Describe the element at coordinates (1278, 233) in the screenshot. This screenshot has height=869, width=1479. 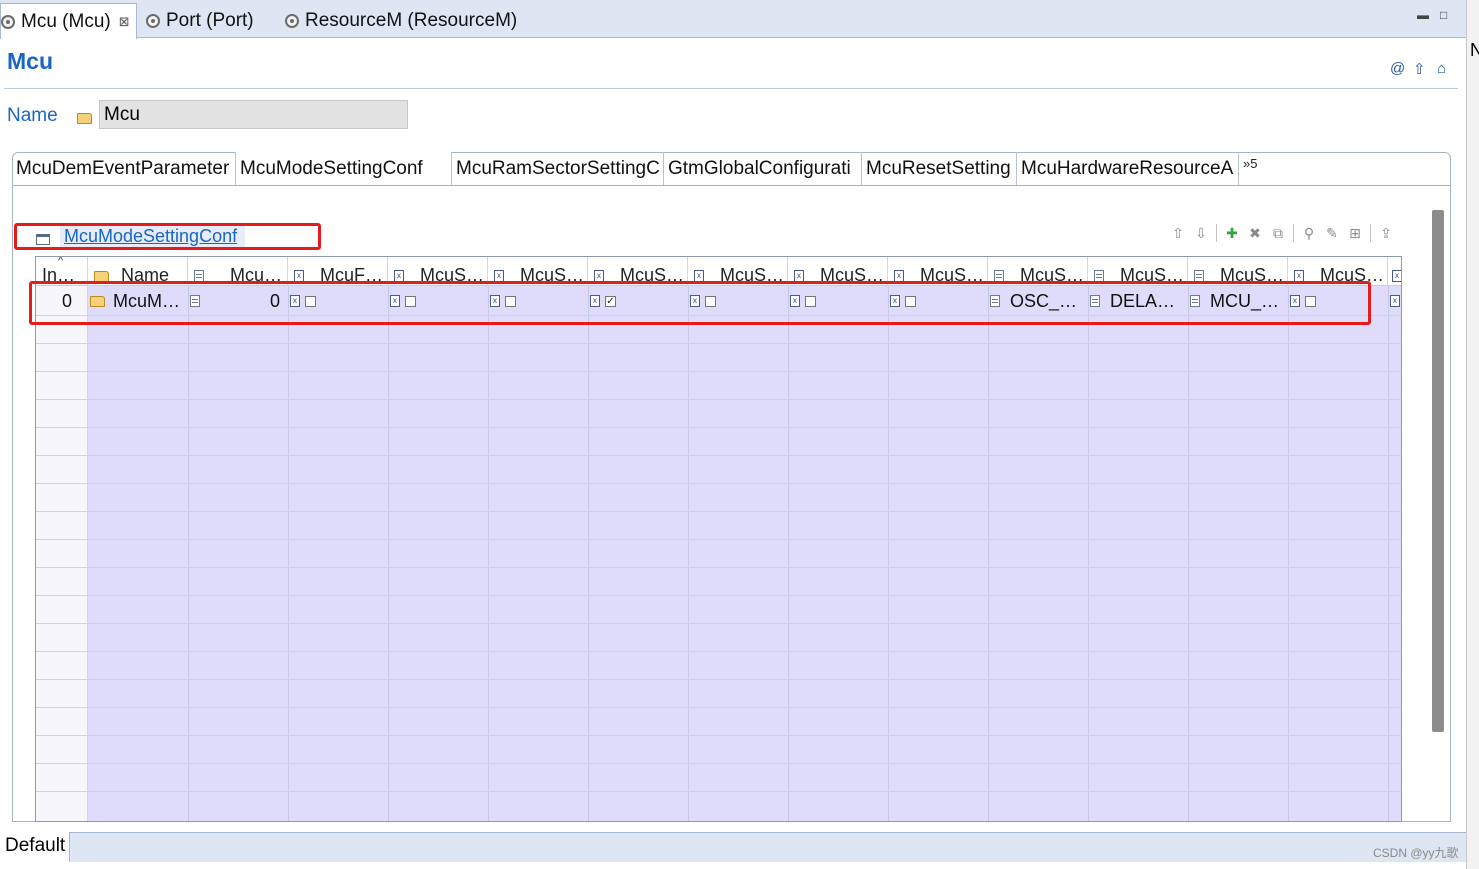
I see `copy-icon: ⧉` at that location.